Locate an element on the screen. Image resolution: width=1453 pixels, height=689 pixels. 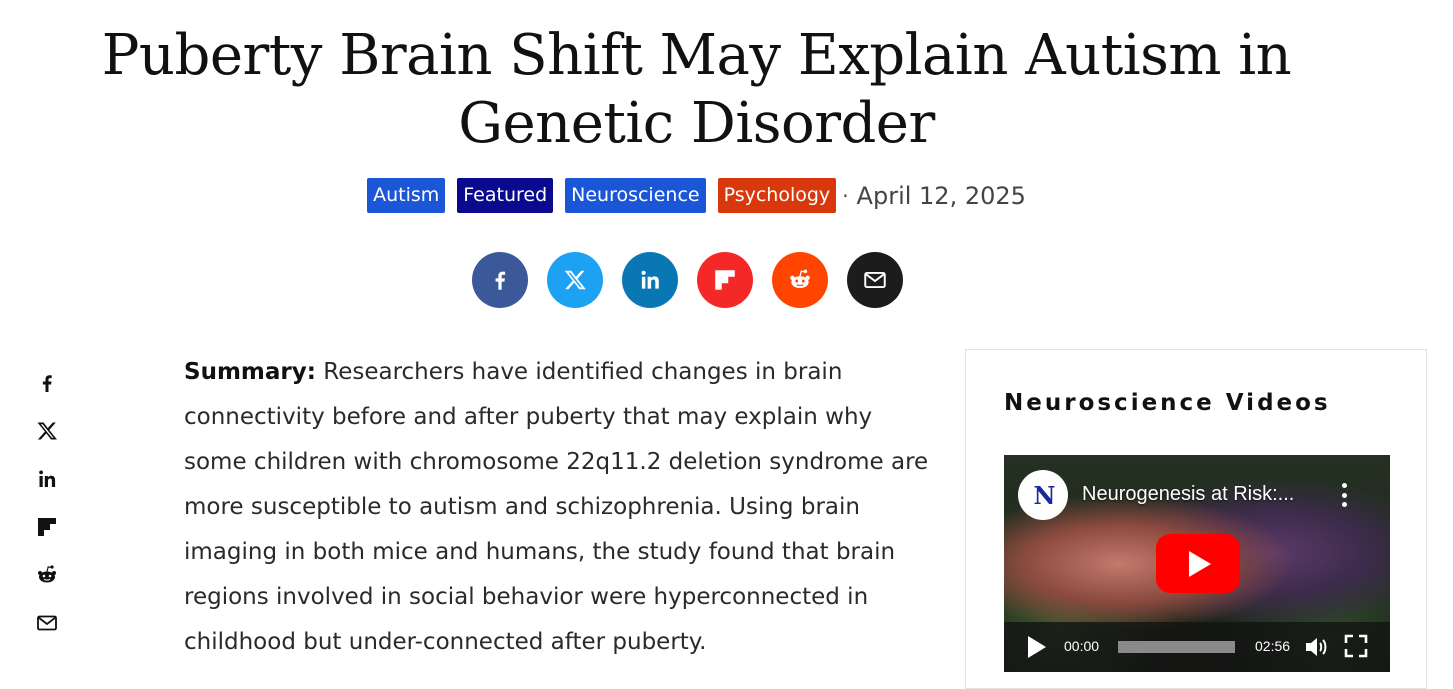
channel-logo-text: N is located at coordinates (1044, 495).